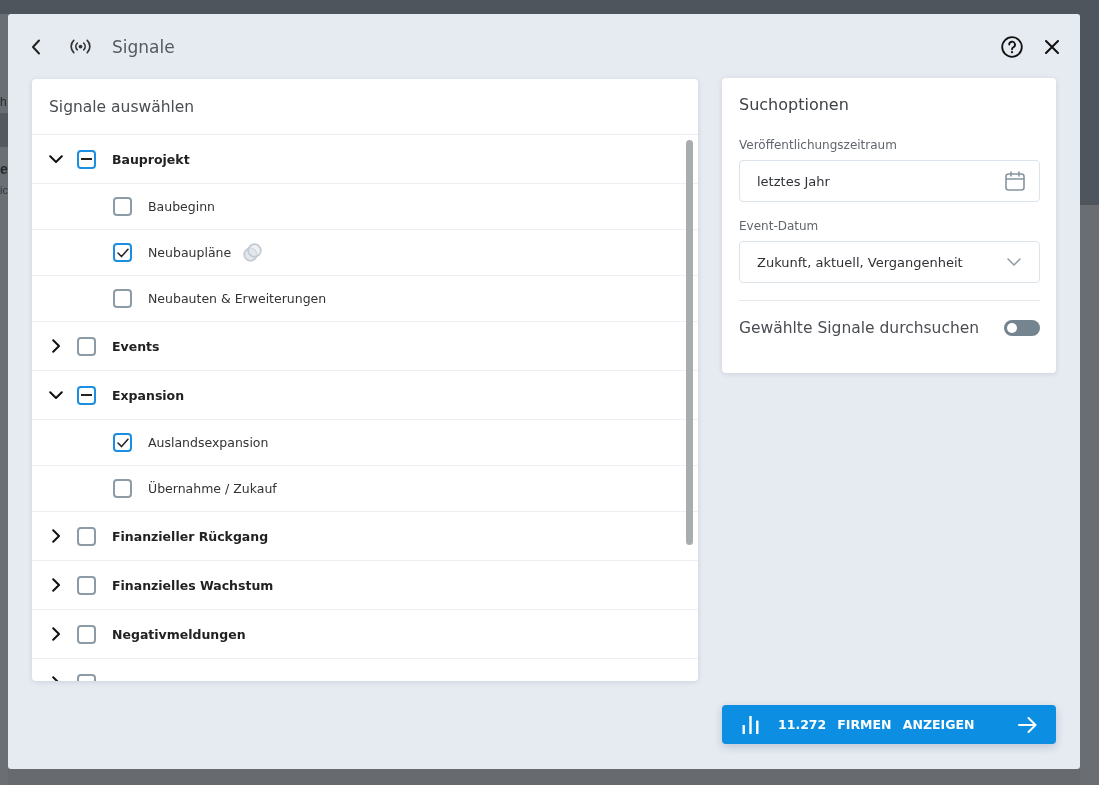 Image resolution: width=1099 pixels, height=785 pixels. Describe the element at coordinates (148, 395) in the screenshot. I see `group-label: Expansion` at that location.